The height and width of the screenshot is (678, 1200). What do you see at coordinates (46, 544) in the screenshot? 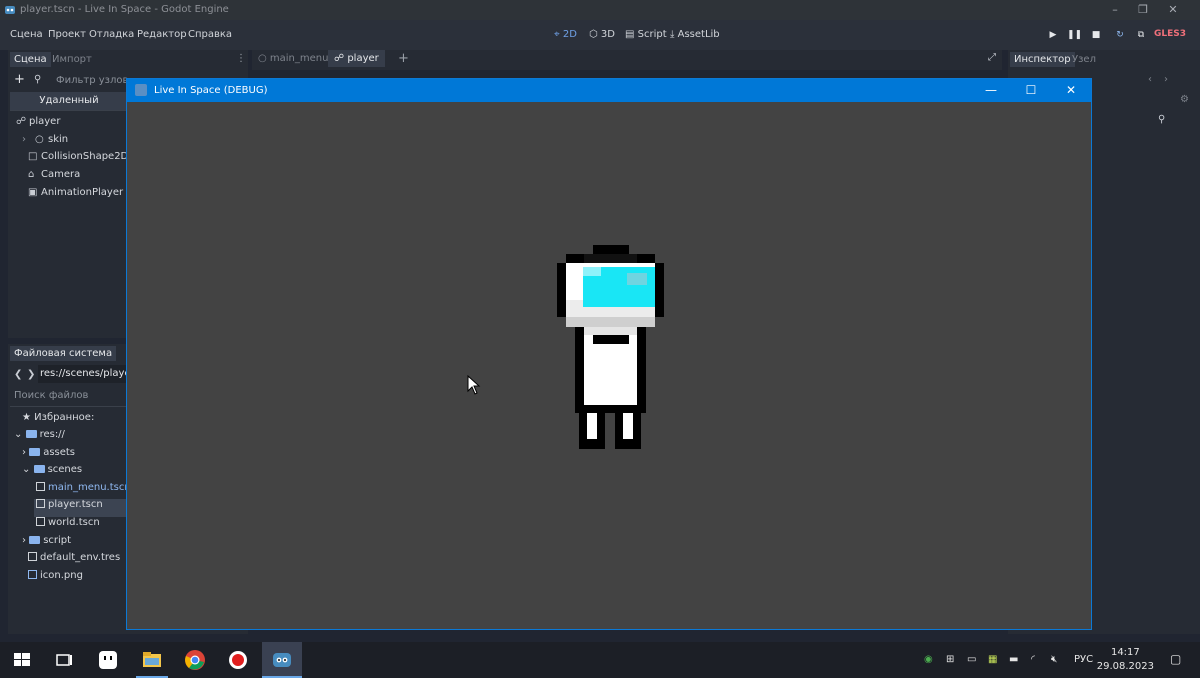
I see `folder-script: › script` at bounding box center [46, 544].